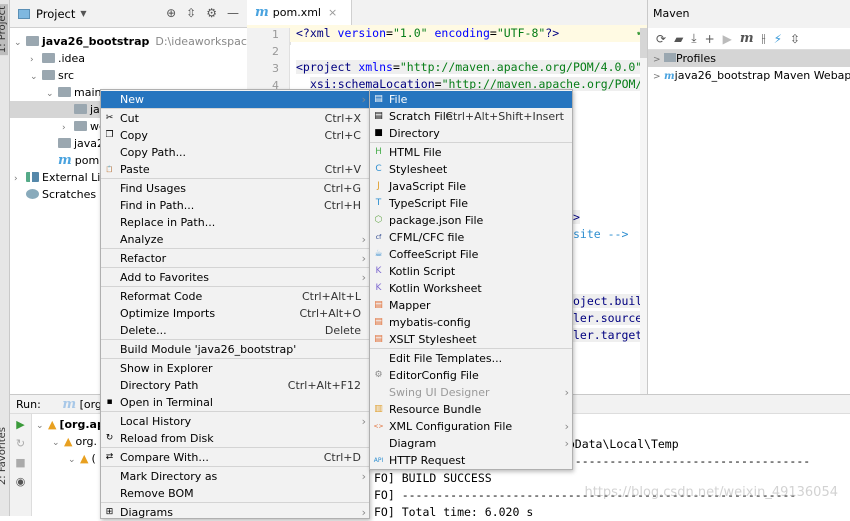 This screenshot has width=850, height=521. What do you see at coordinates (235, 313) in the screenshot?
I see `menu-item-optimize-imports: Optimize Imports Ctrl+Alt+O` at bounding box center [235, 313].